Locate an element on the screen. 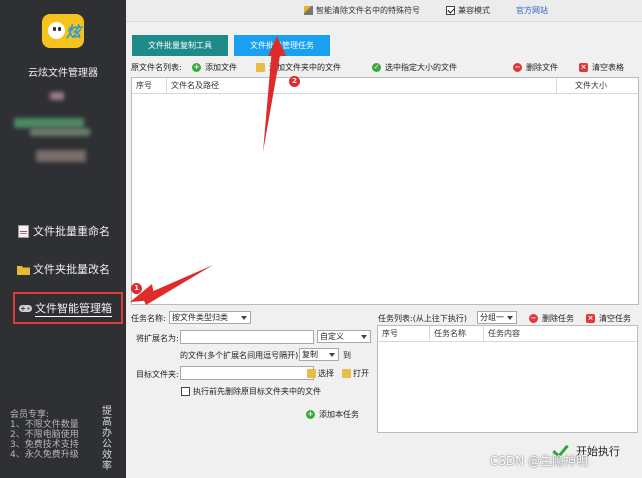 The image size is (642, 478). promo-vertical-text: 提高办公效率 is located at coordinates (107, 439).